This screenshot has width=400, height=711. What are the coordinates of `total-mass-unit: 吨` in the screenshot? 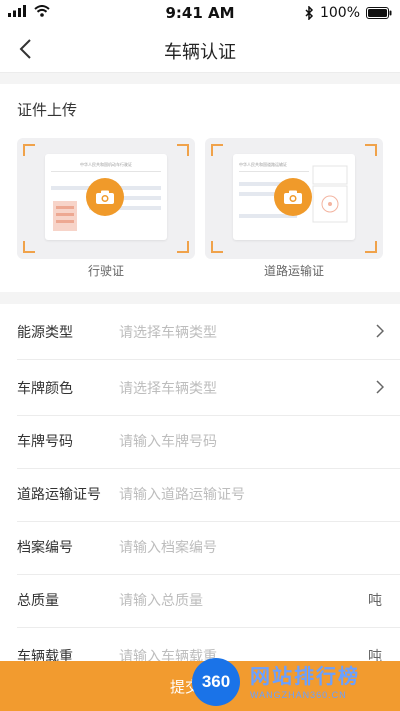 It's located at (375, 601).